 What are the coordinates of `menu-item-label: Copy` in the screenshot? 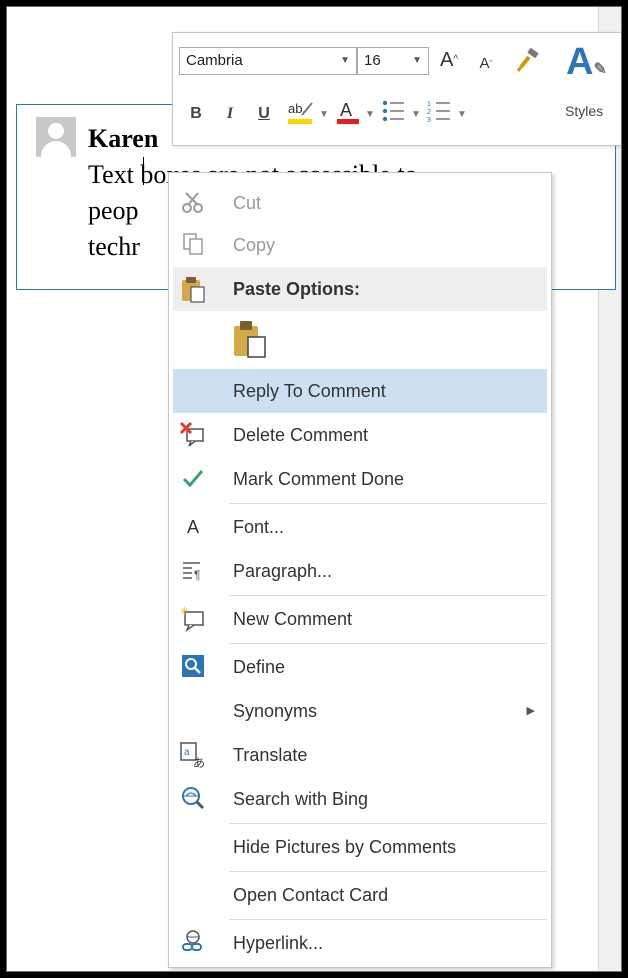 It's located at (254, 245).